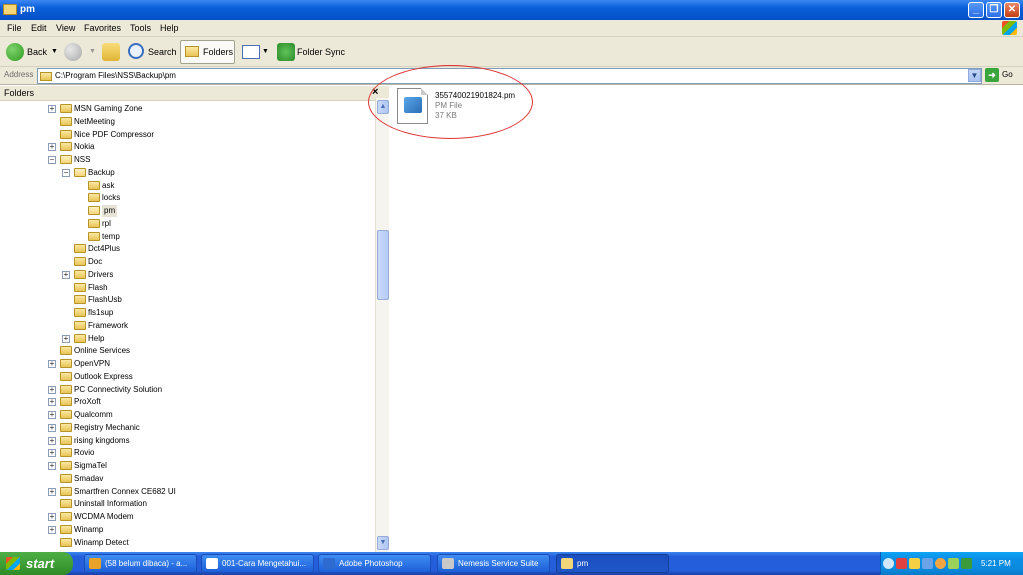  Describe the element at coordinates (187, 198) in the screenshot. I see `tree-item: locks` at that location.